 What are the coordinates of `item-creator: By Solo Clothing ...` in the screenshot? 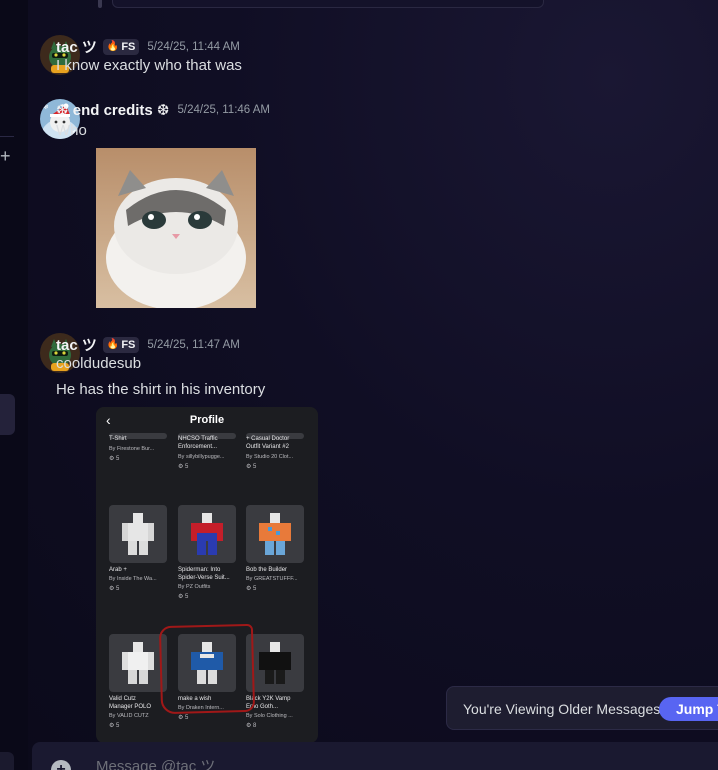 It's located at (269, 716).